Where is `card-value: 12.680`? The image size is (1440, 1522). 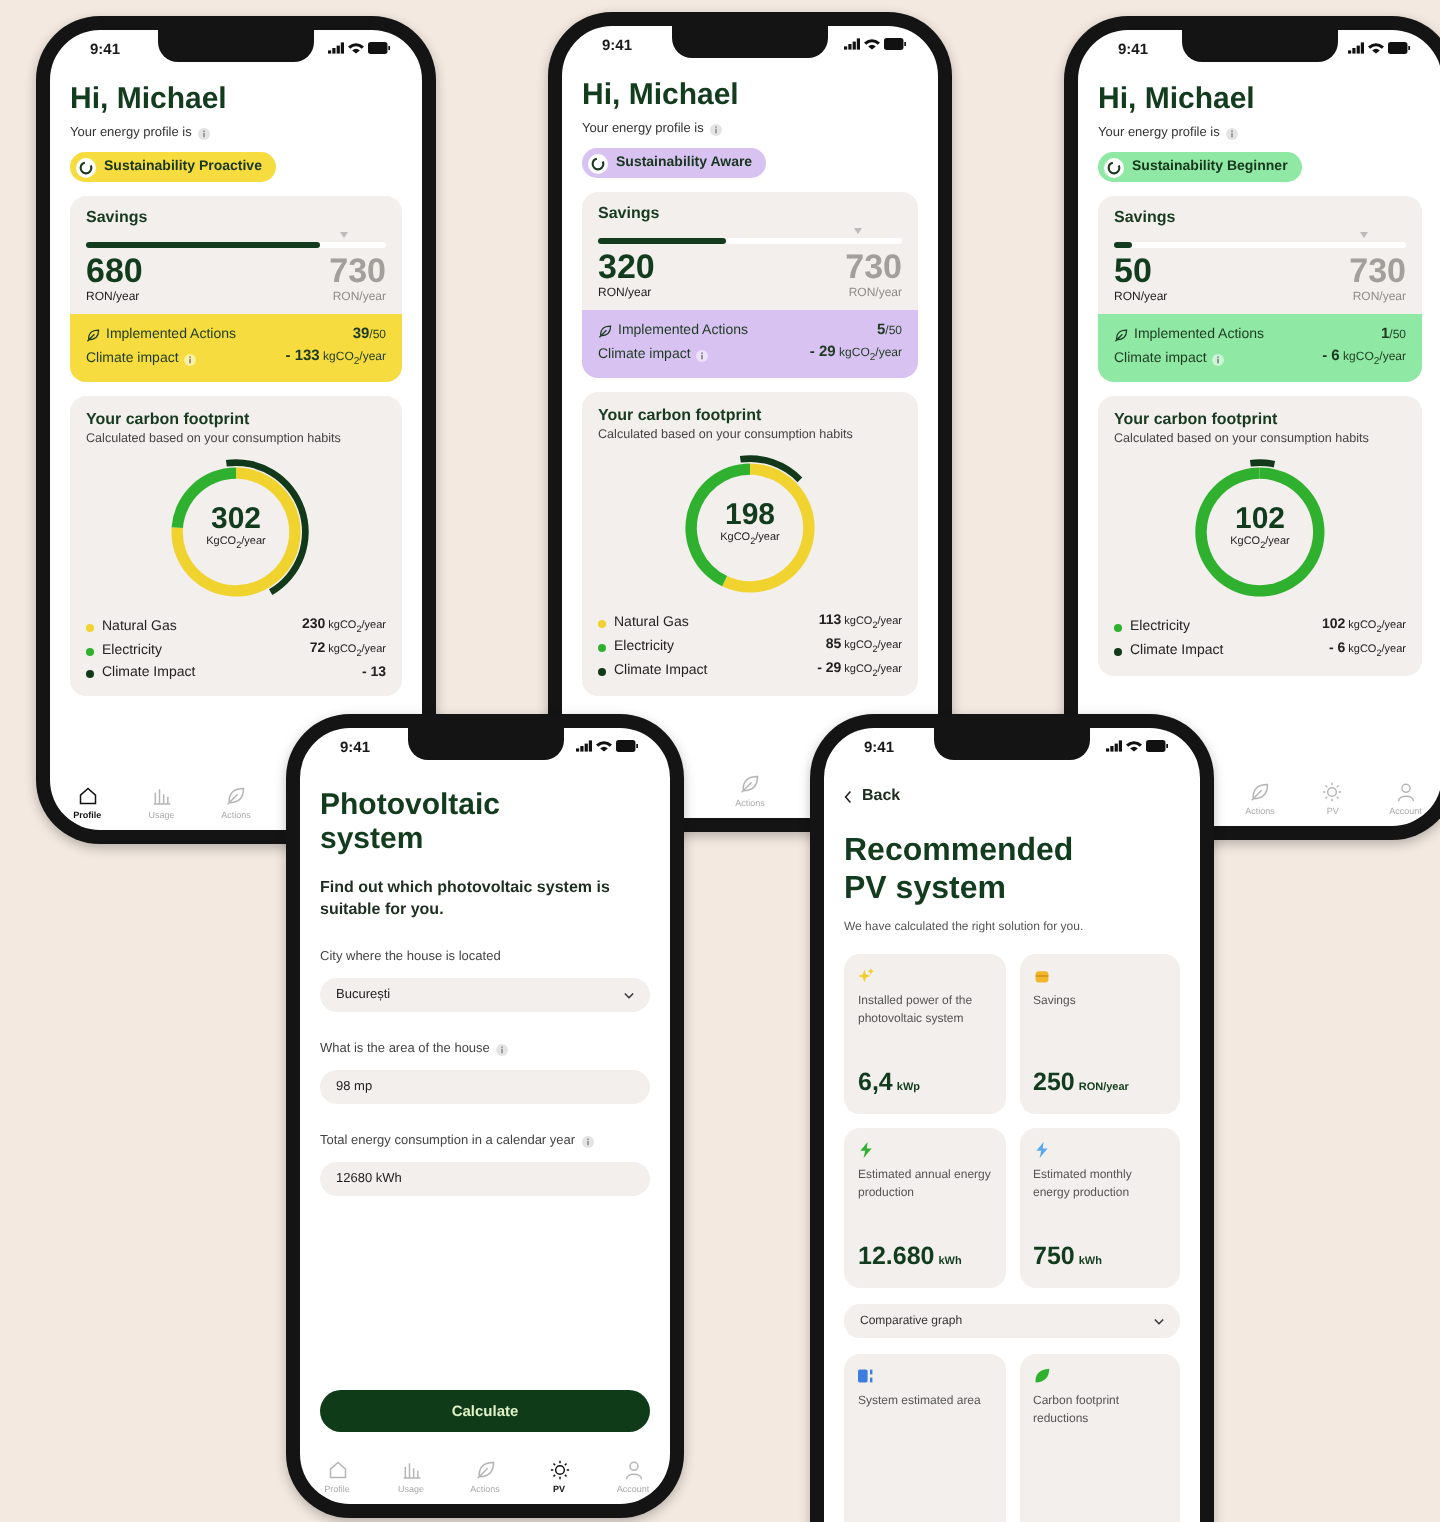
card-value: 12.680 is located at coordinates (896, 1256).